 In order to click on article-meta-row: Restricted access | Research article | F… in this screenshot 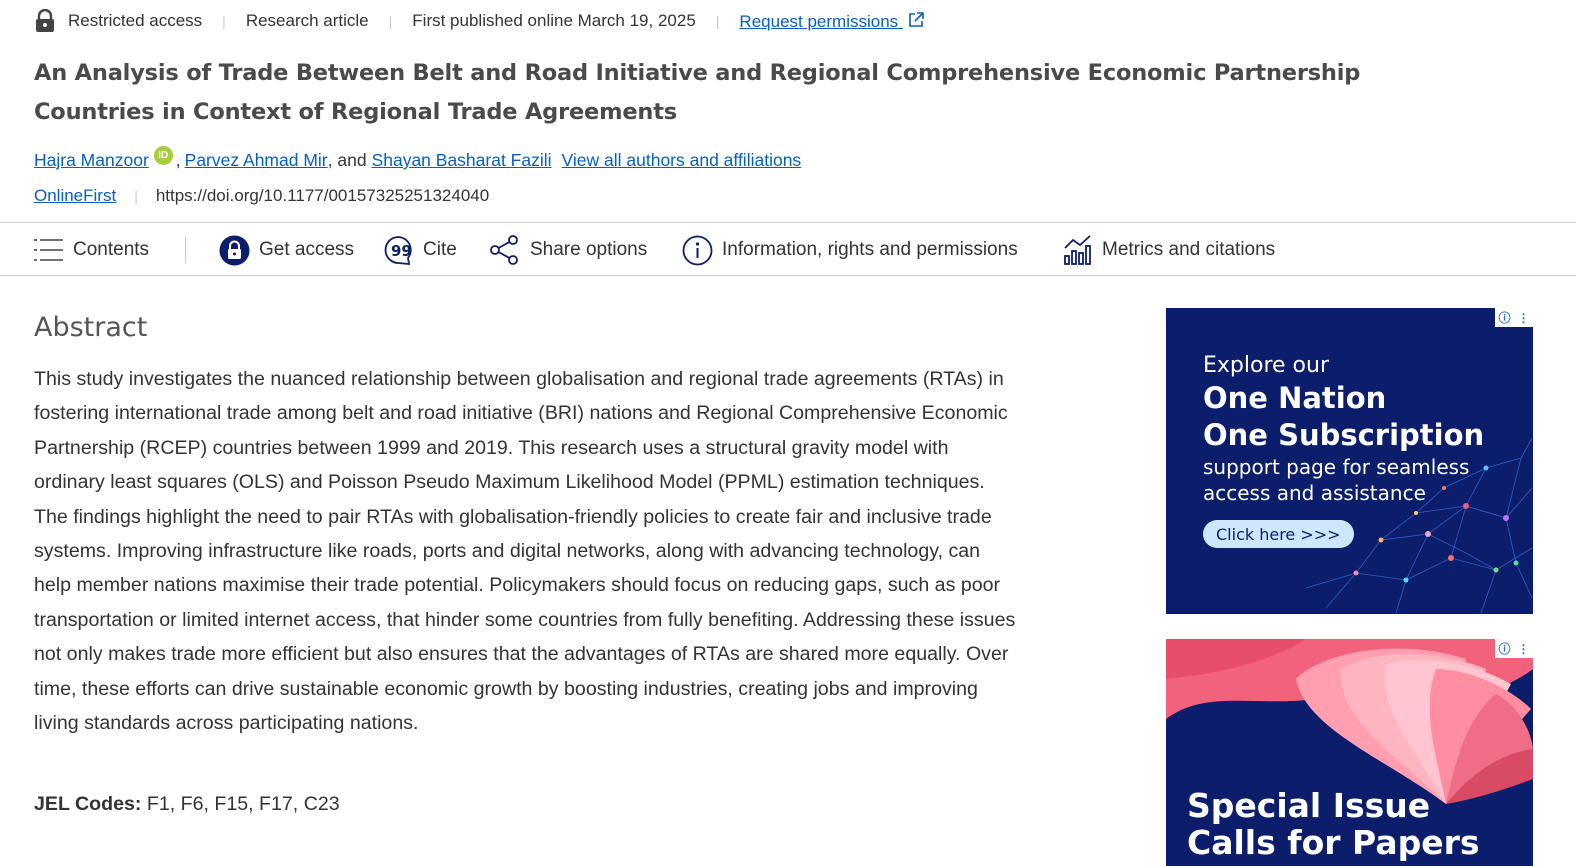, I will do `click(479, 21)`.